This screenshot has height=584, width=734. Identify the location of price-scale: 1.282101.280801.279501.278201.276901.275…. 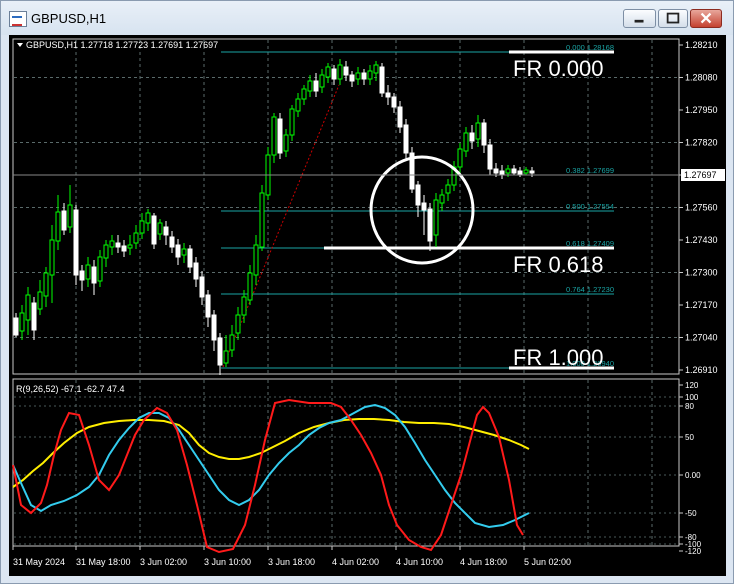
(698, 207).